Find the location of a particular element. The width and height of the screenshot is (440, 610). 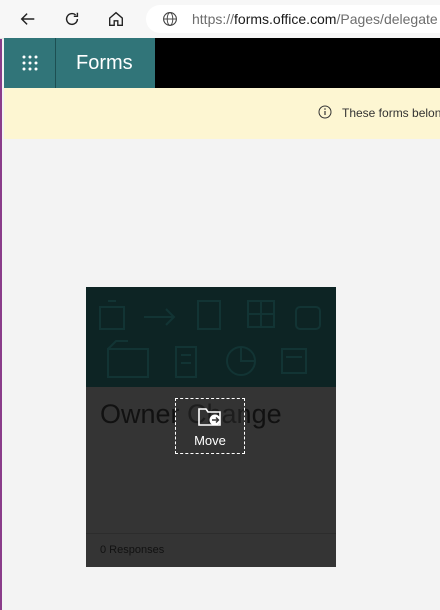

banner-text: These forms belon is located at coordinates (391, 113).